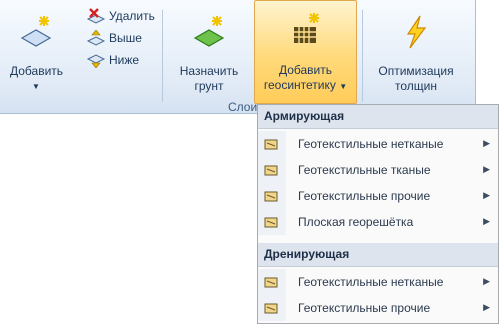 The width and height of the screenshot is (499, 324). I want to click on menu-item-label: Геотекстильные тканые, so click(364, 170).